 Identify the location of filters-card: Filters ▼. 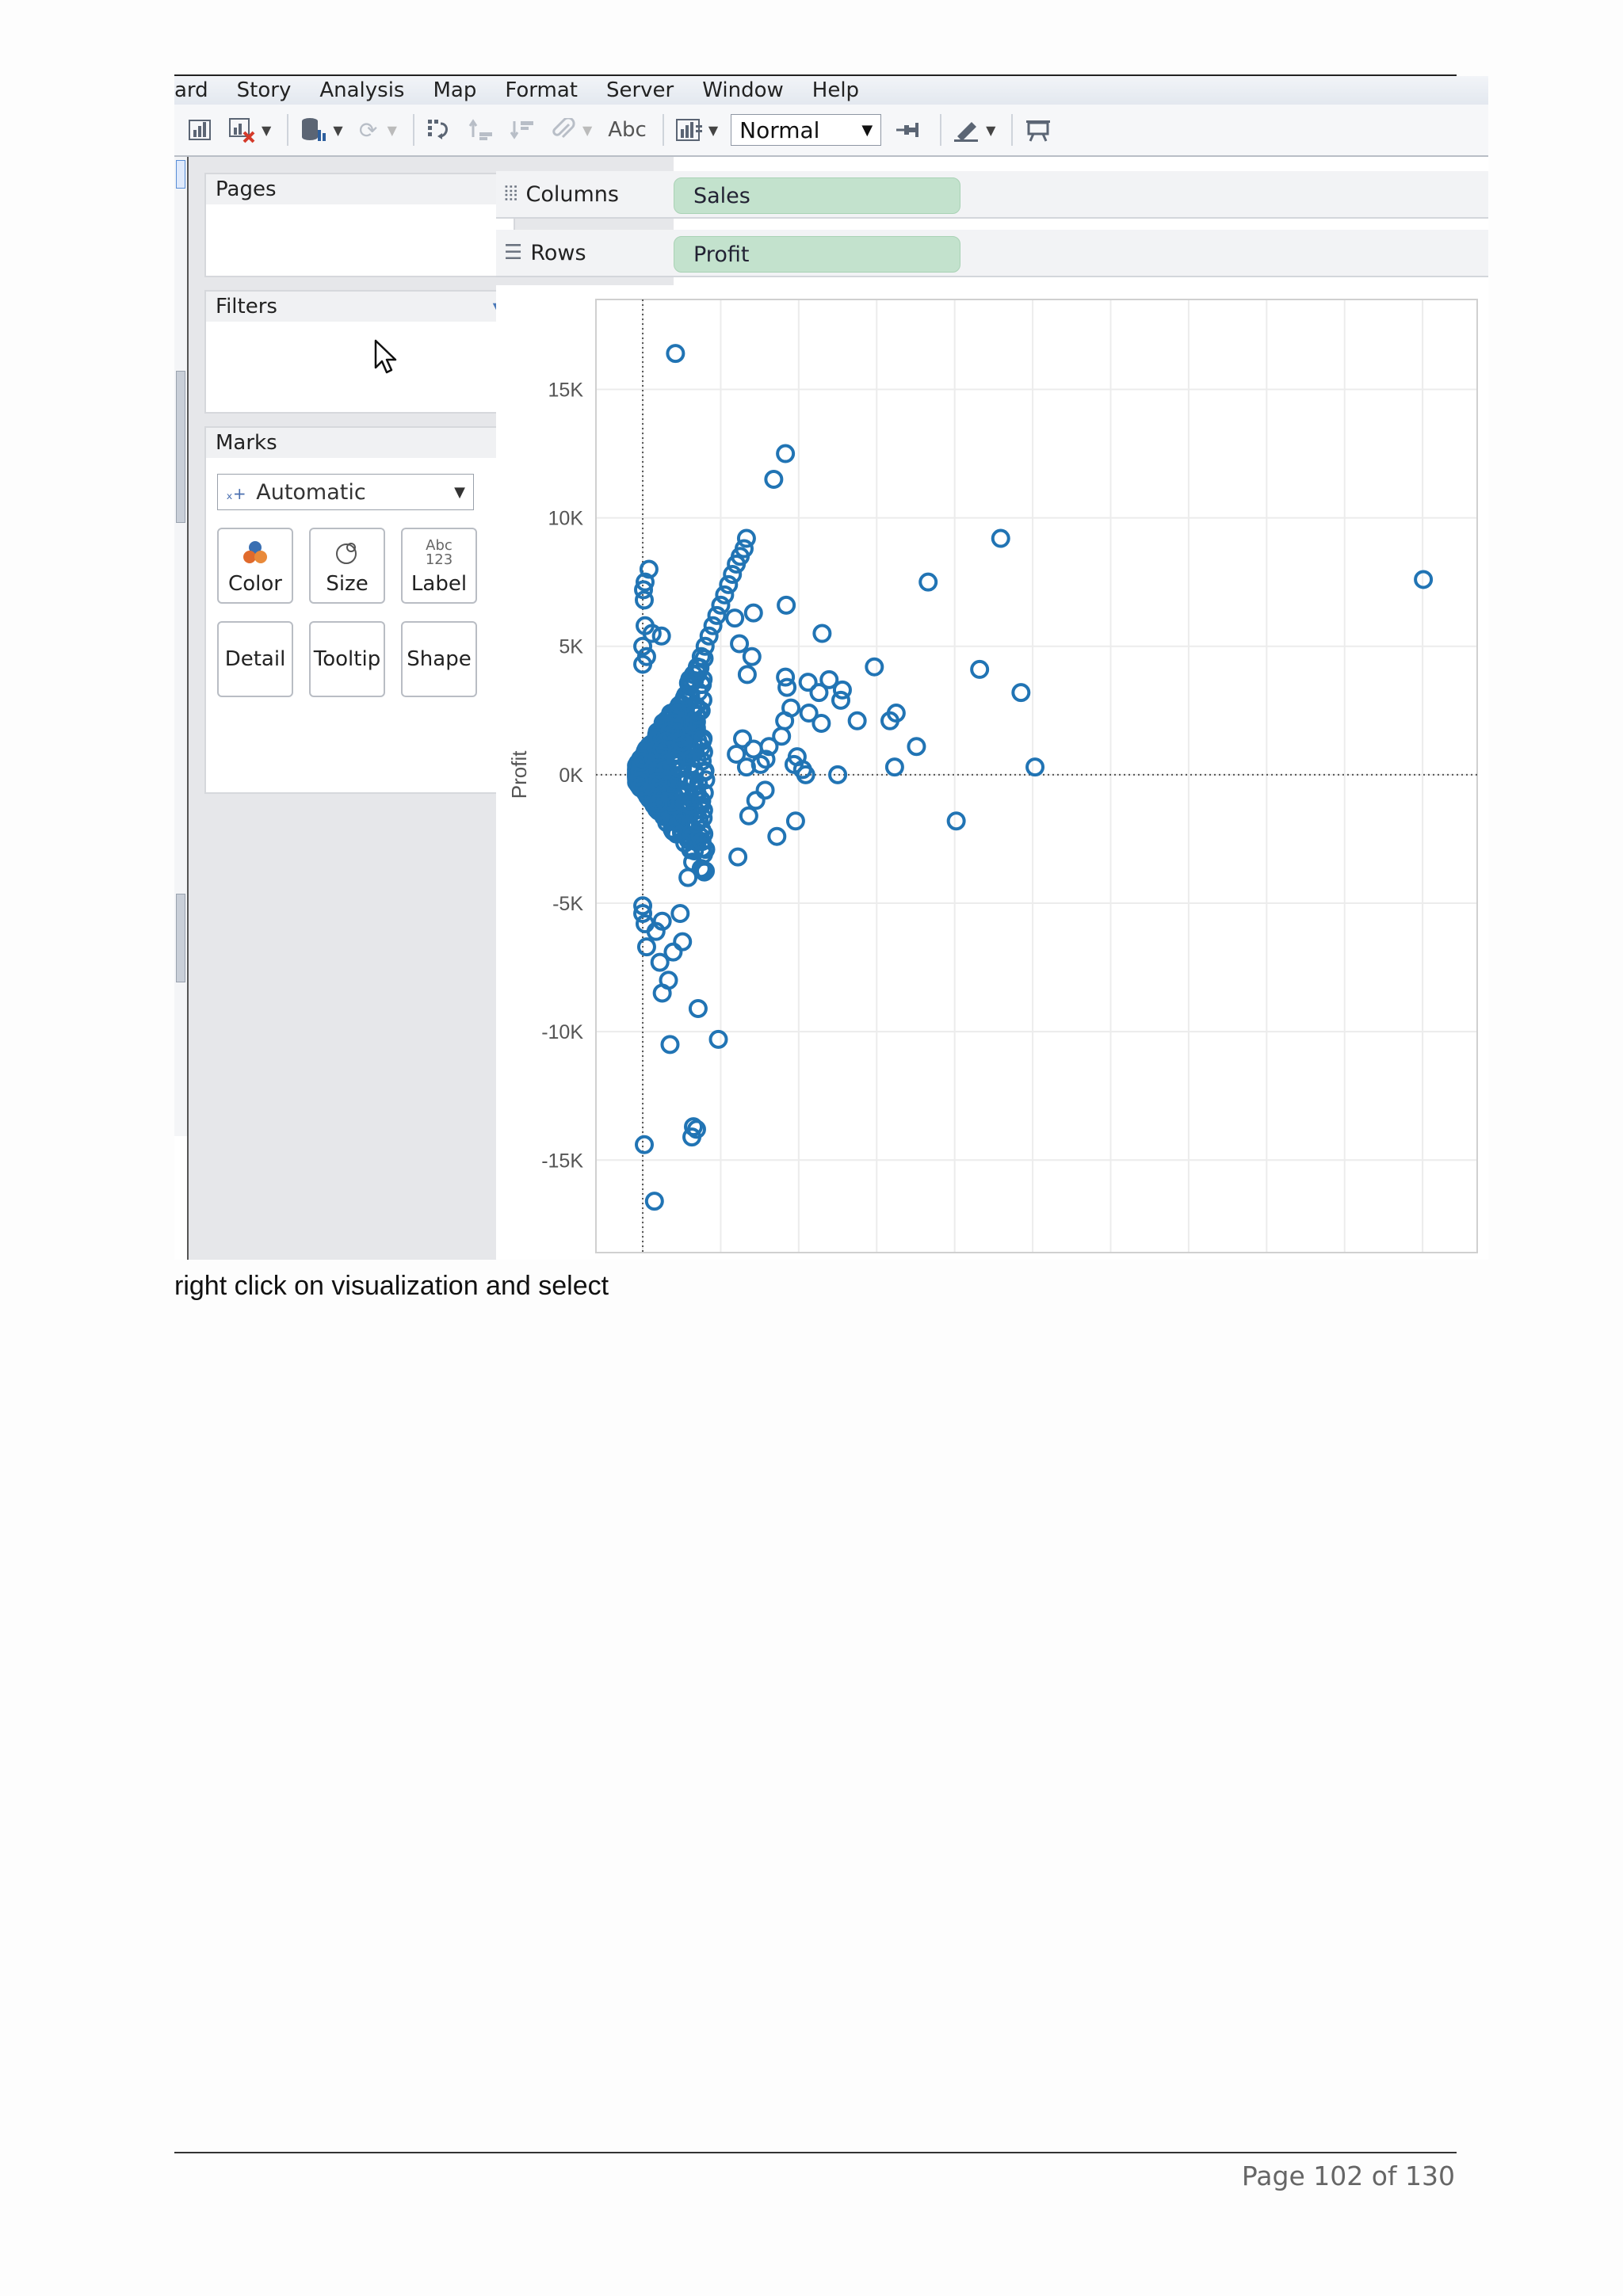
(359, 352).